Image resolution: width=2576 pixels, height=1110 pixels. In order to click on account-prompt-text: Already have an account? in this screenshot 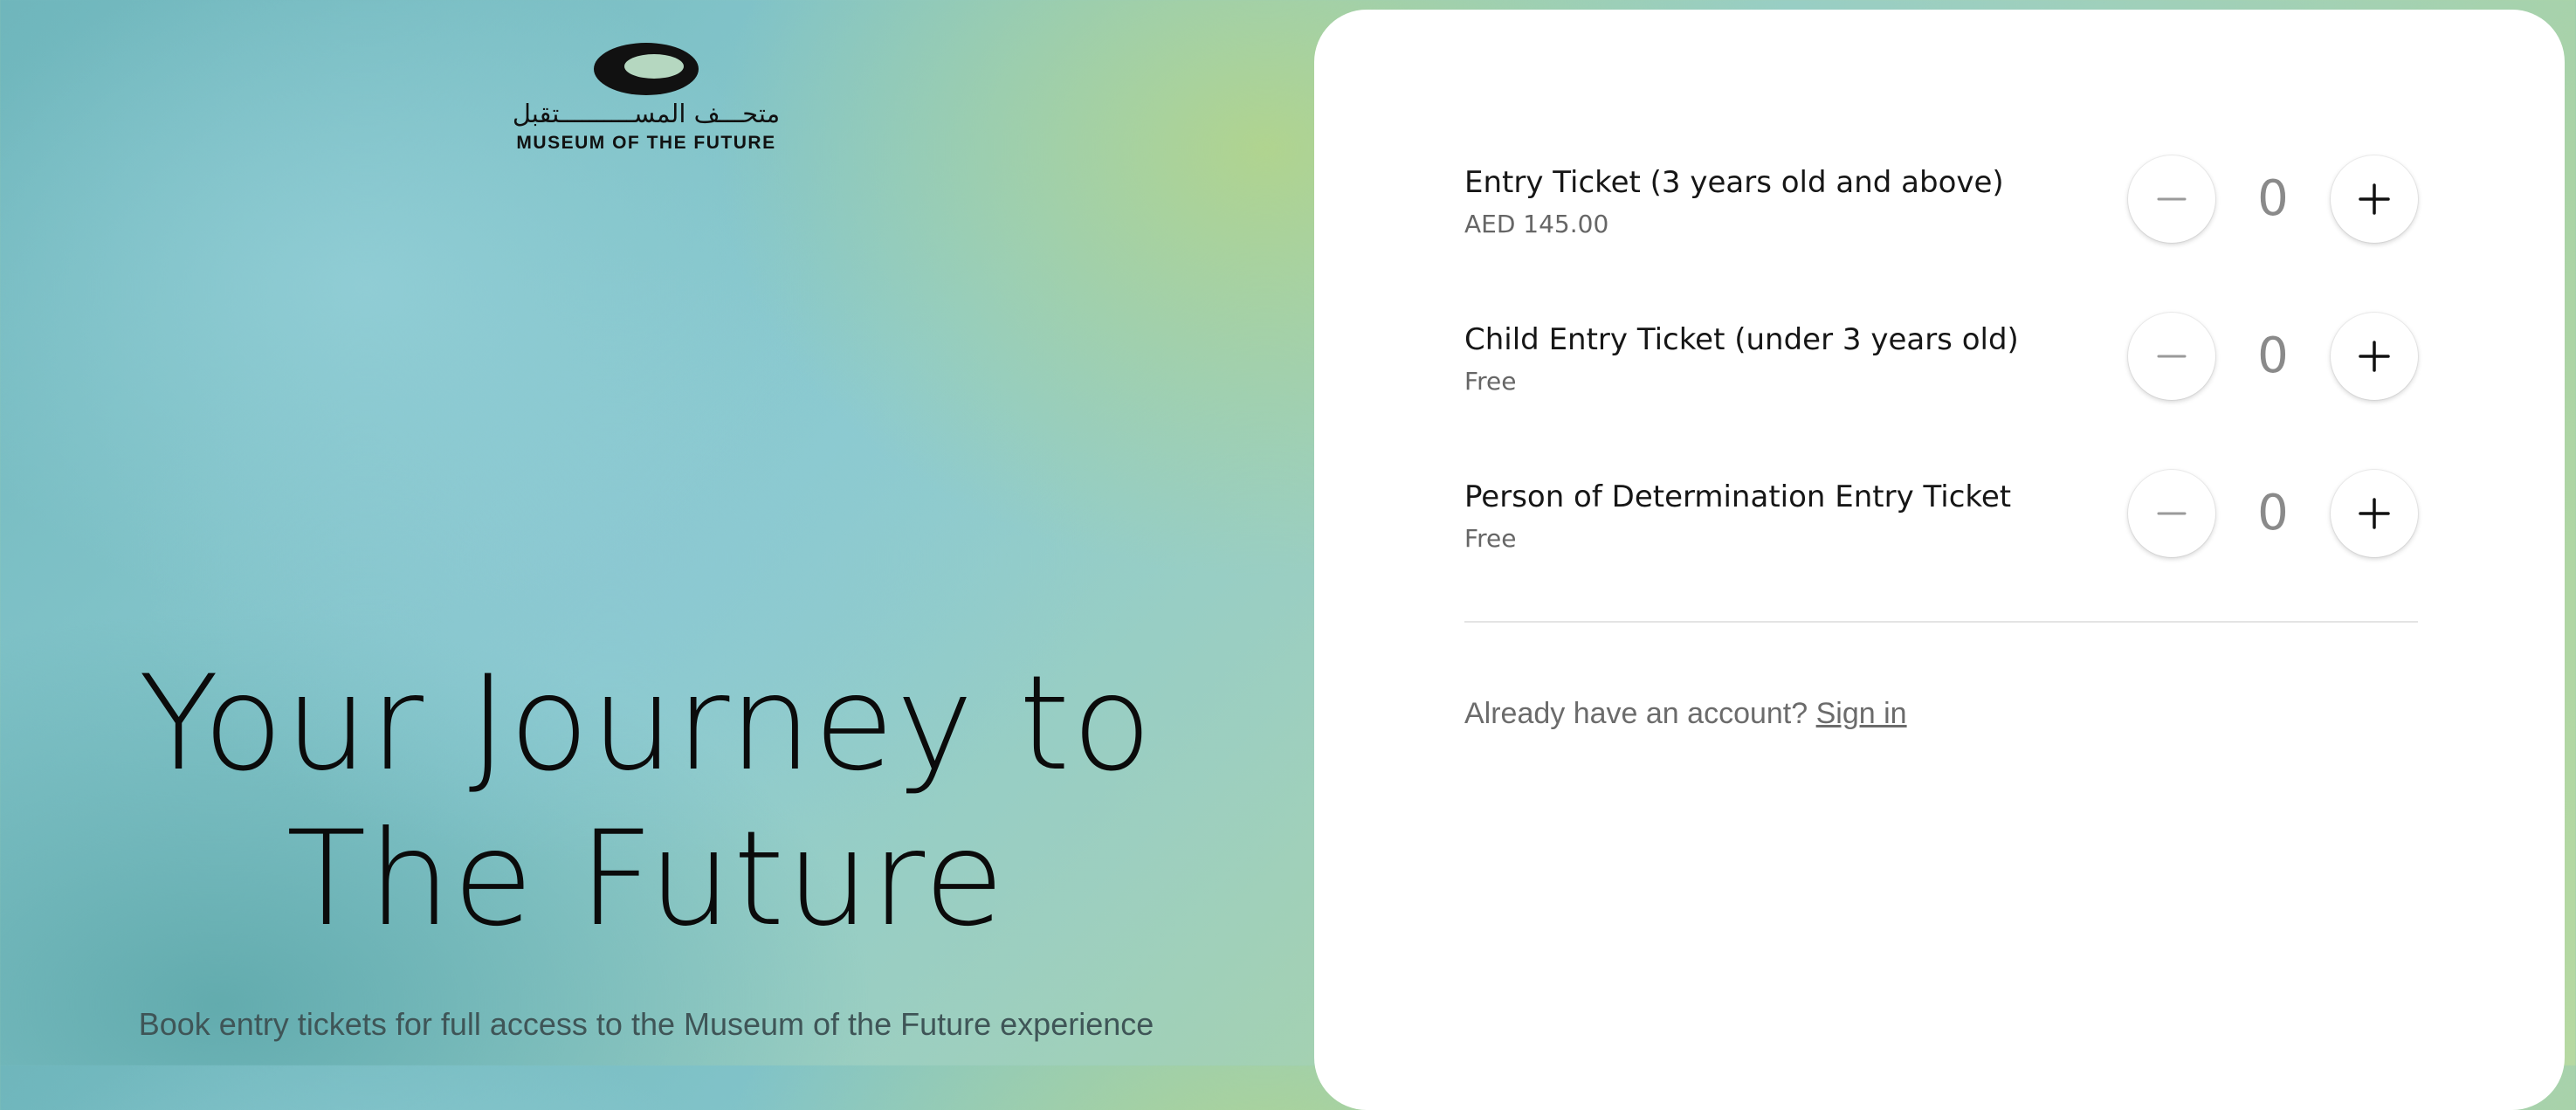, I will do `click(1636, 713)`.